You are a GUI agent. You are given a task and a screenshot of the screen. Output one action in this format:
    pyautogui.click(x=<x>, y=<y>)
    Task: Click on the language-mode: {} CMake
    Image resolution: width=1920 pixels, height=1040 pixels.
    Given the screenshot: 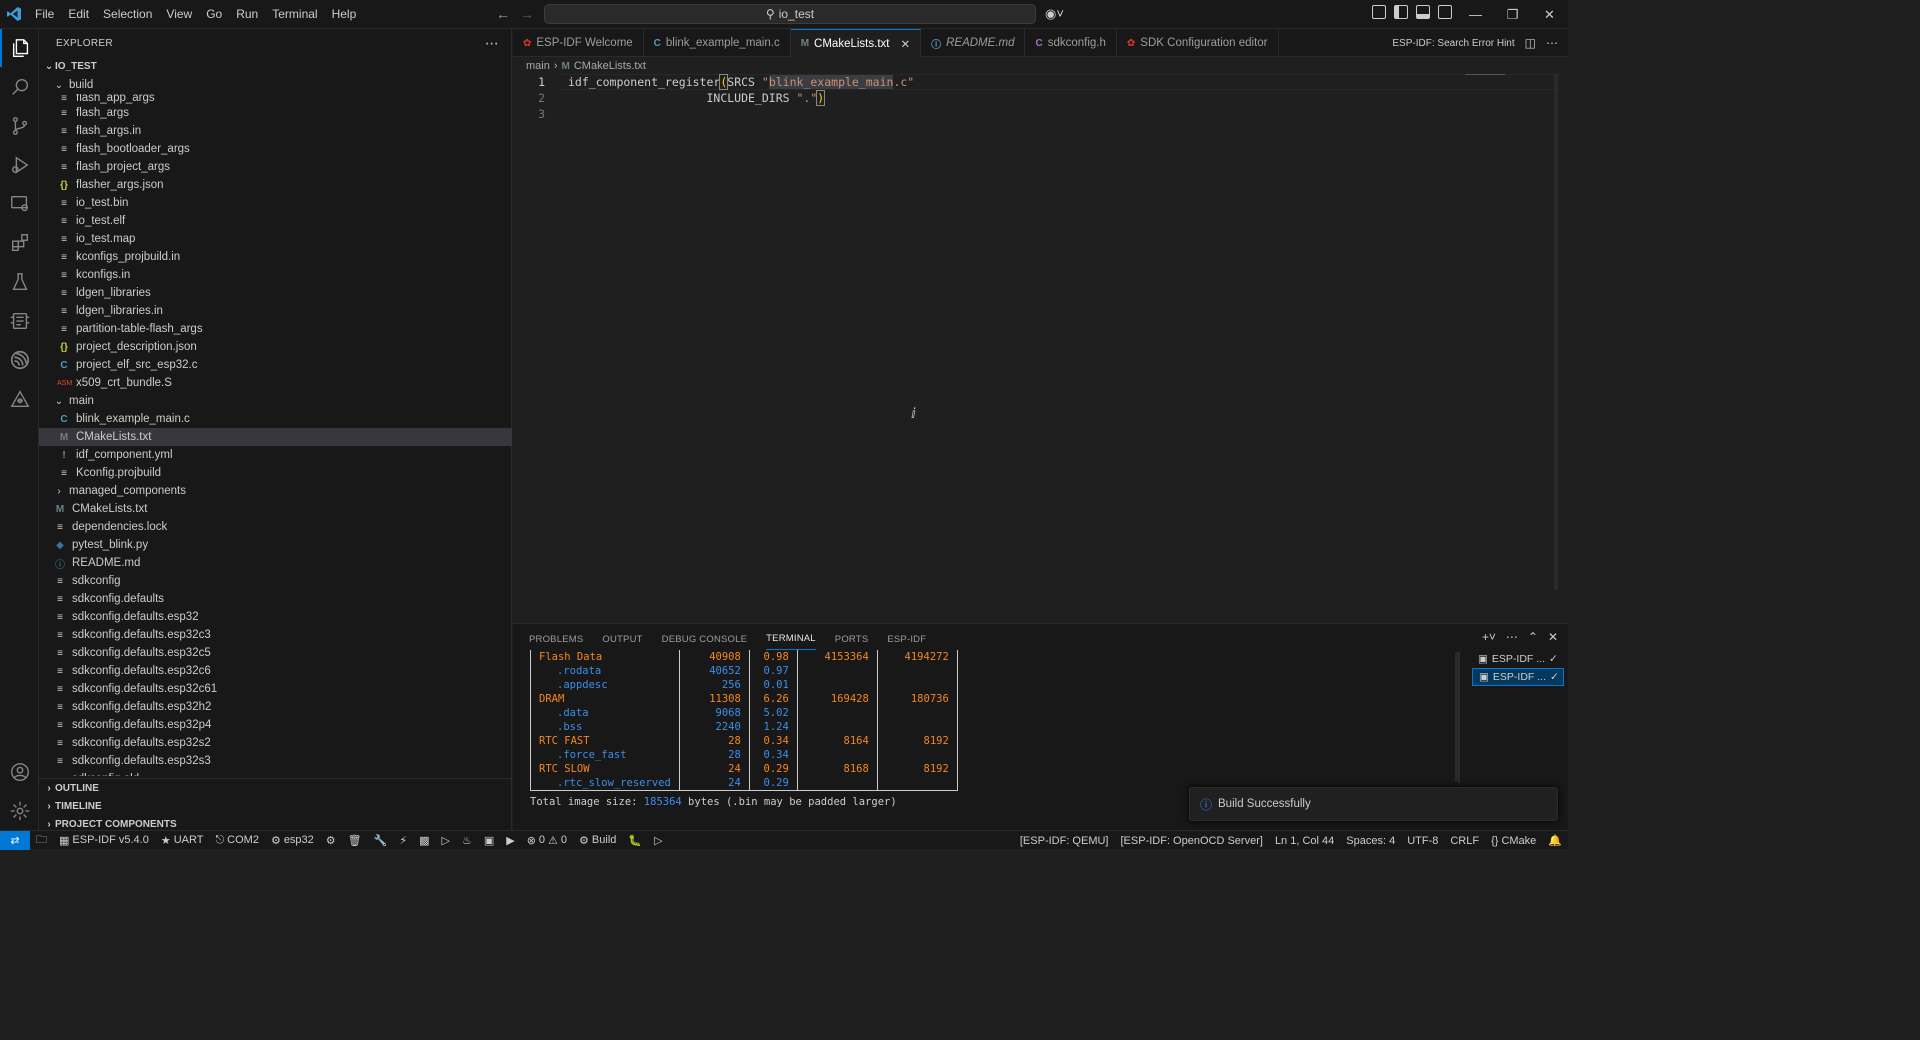 What is the action you would take?
    pyautogui.click(x=1513, y=841)
    